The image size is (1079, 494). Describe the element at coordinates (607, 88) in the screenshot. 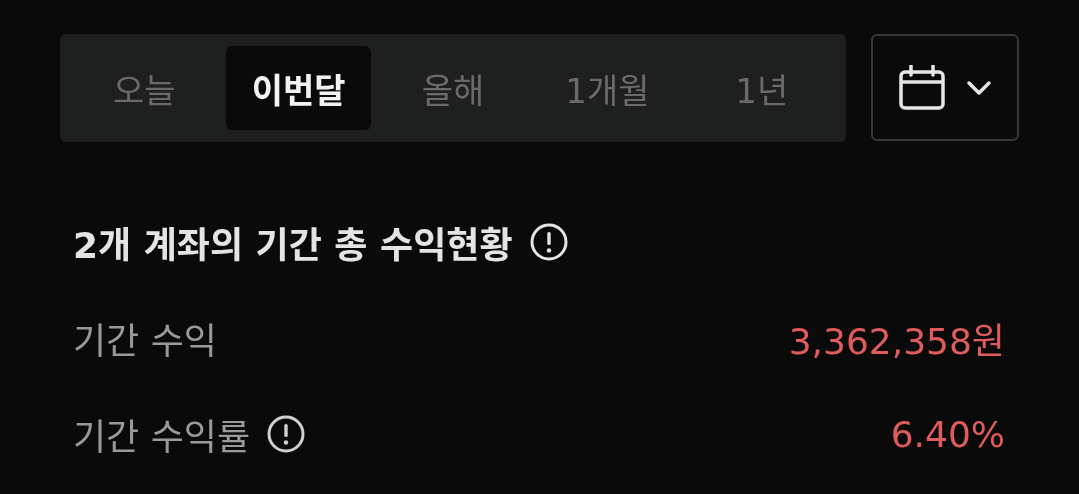

I see `period-tab: 1개월` at that location.